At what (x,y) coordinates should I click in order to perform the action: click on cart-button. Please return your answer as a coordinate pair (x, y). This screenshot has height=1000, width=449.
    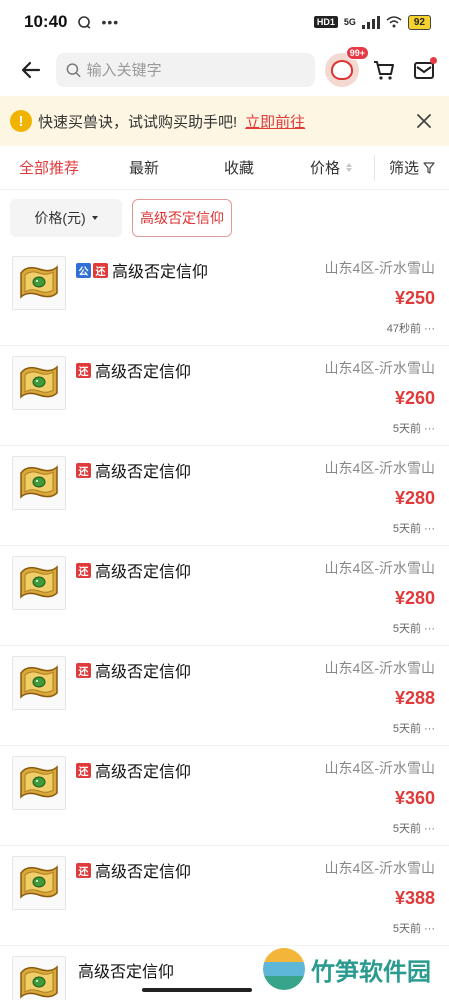
    Looking at the image, I should click on (384, 70).